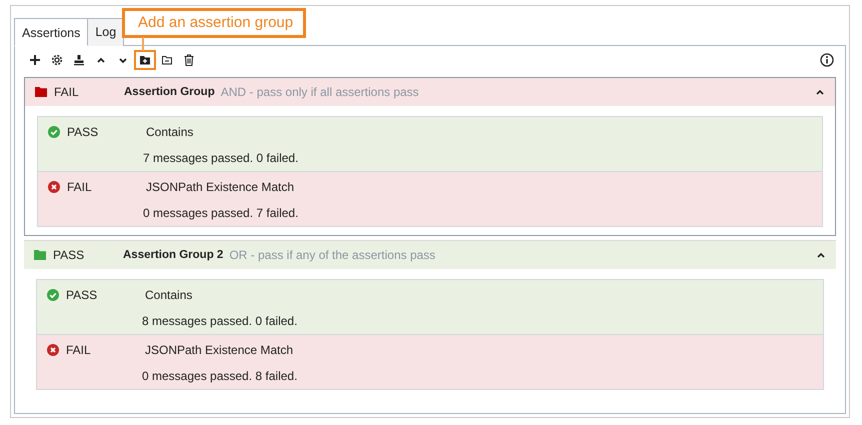  I want to click on settings-icon, so click(57, 60).